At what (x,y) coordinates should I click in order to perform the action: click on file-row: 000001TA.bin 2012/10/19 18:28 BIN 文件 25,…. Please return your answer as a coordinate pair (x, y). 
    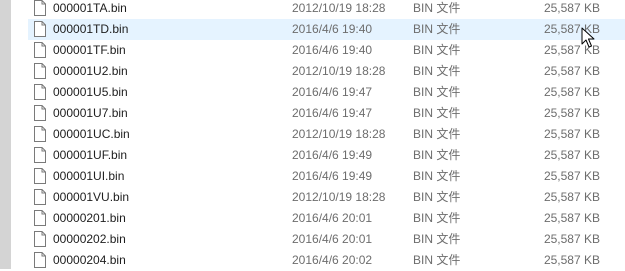
    Looking at the image, I should click on (326, 9).